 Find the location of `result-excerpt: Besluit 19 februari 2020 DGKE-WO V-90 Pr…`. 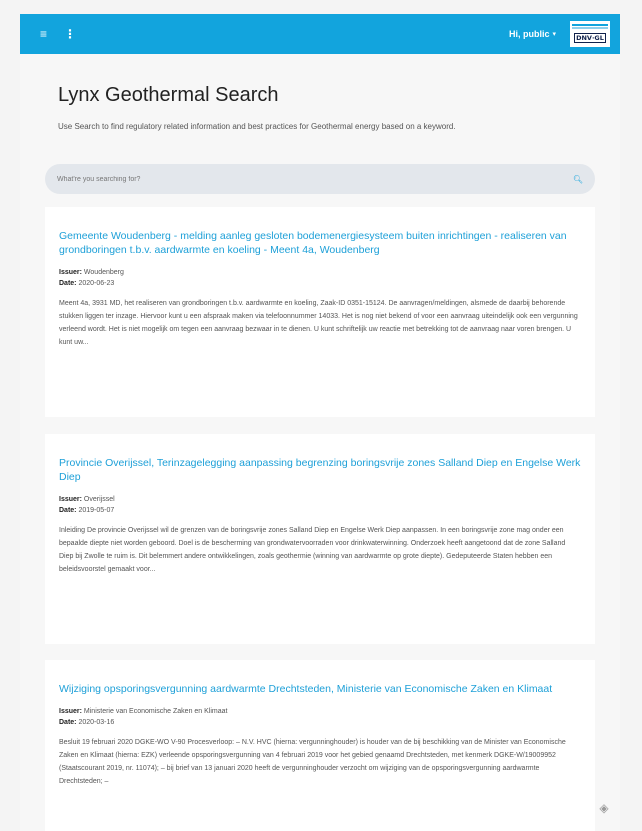

result-excerpt: Besluit 19 februari 2020 DGKE-WO V-90 Pr… is located at coordinates (312, 762).